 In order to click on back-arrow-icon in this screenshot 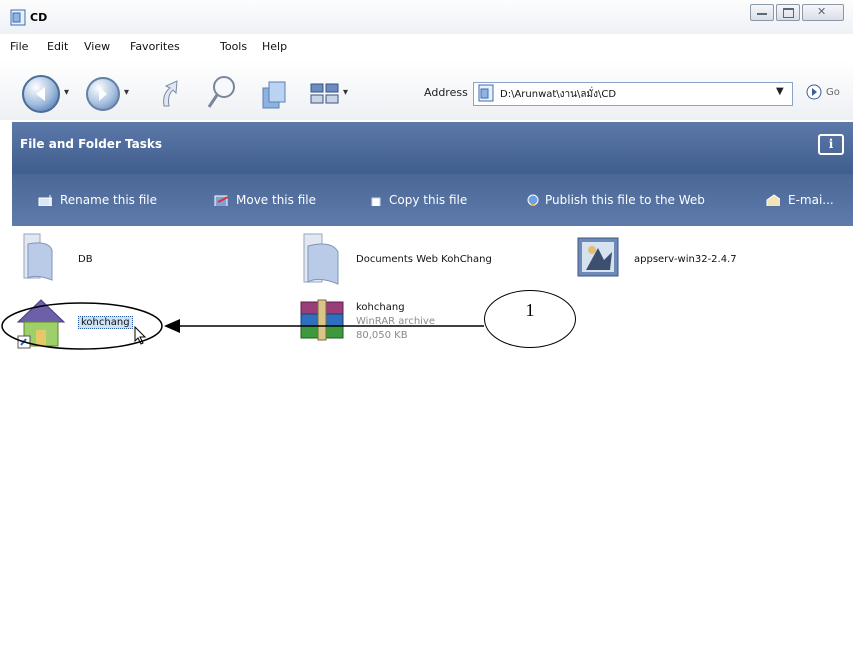, I will do `click(40, 94)`.